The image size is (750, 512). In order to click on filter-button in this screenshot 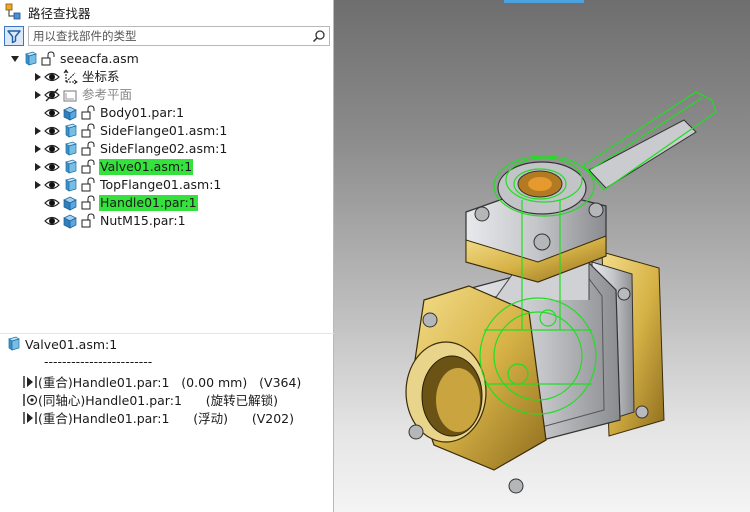, I will do `click(14, 36)`.